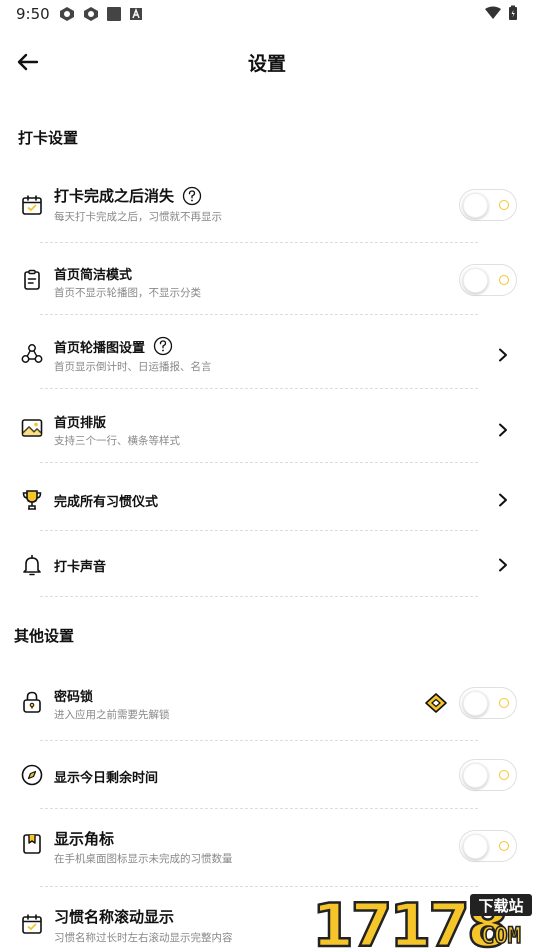 The image size is (534, 950). I want to click on status-notification-icons, so click(101, 14).